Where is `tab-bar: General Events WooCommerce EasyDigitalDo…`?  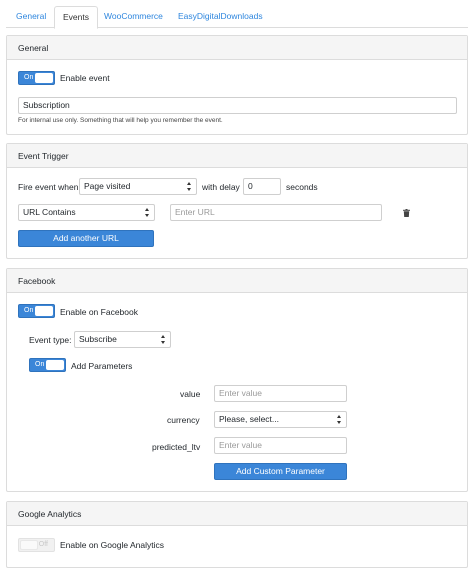 tab-bar: General Events WooCommerce EasyDigitalDo… is located at coordinates (237, 17).